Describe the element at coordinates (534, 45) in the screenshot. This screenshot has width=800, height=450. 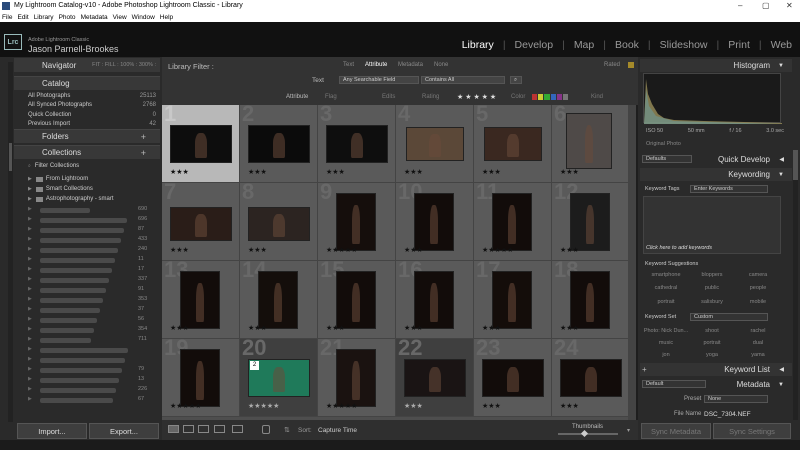
I see `module-develop: Develop` at that location.